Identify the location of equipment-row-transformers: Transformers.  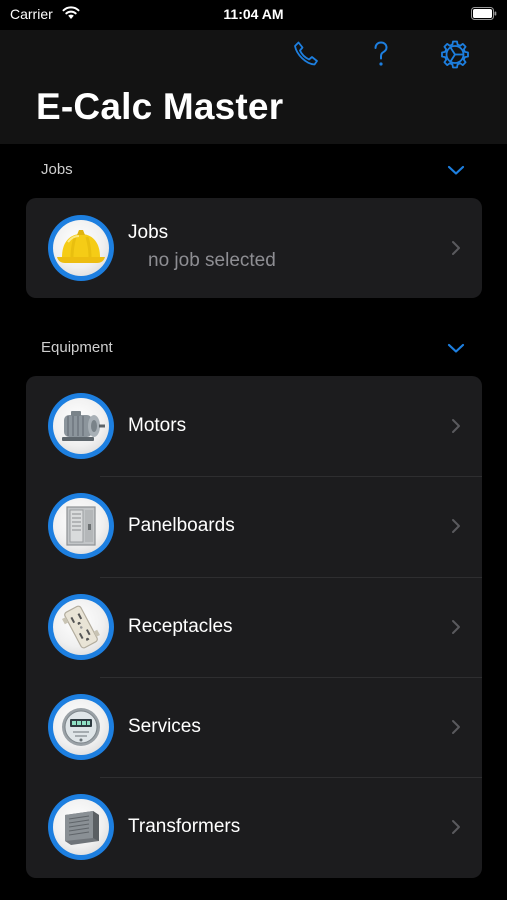
(254, 827).